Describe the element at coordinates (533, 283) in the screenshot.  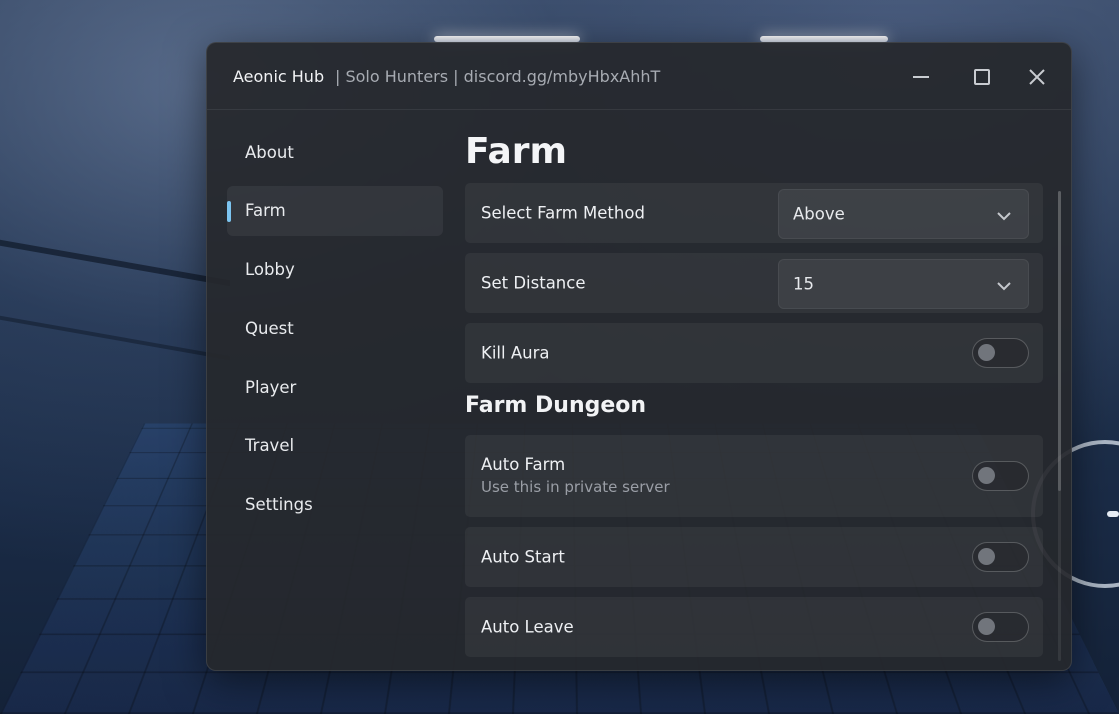
I see `distance-label: Set Distance` at that location.